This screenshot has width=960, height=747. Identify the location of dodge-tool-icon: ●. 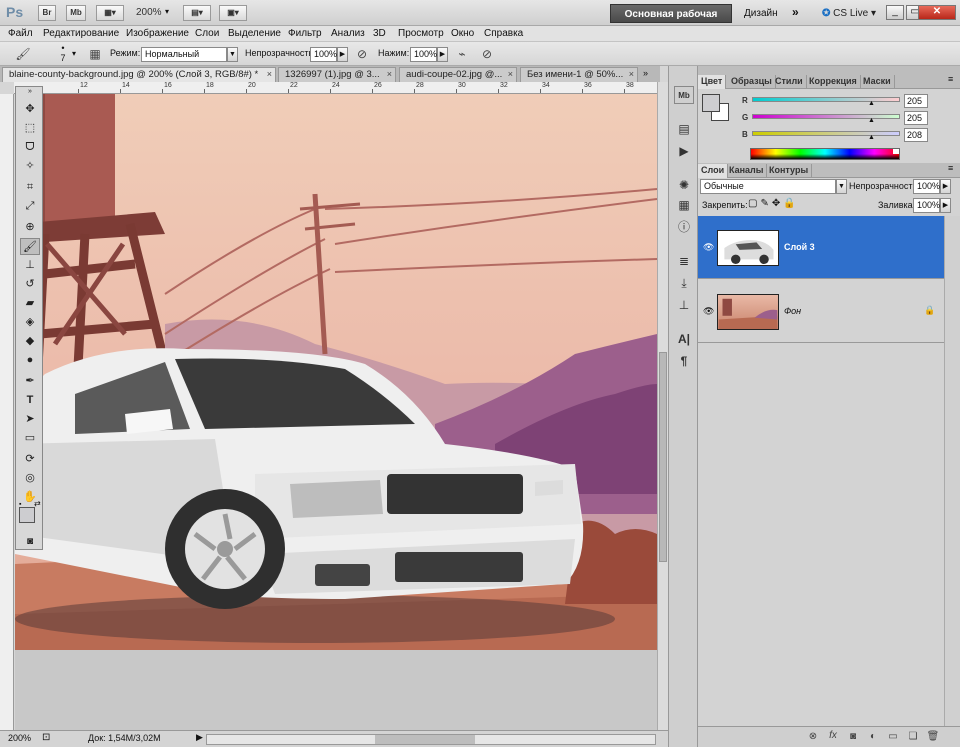
(30, 360).